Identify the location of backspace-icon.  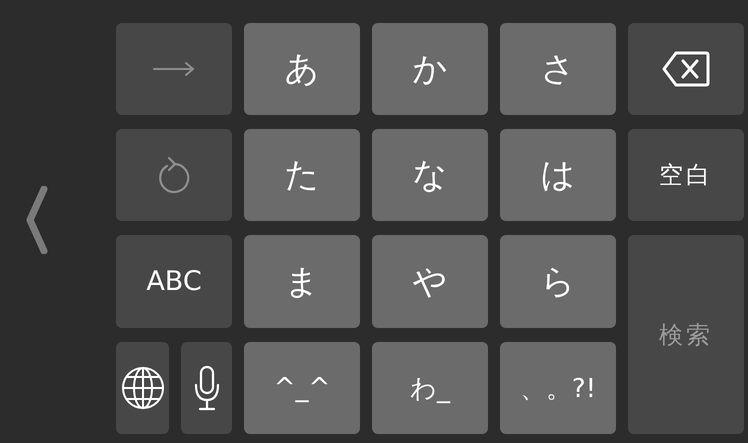
(686, 69).